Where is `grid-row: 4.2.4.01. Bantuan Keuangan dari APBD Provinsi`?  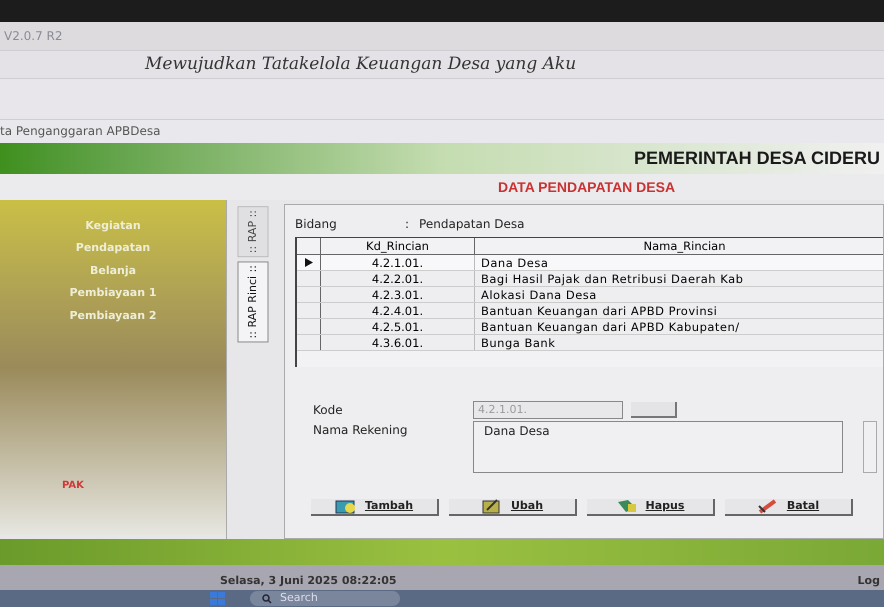
grid-row: 4.2.4.01. Bantuan Keuangan dari APBD Provinsi is located at coordinates (590, 310).